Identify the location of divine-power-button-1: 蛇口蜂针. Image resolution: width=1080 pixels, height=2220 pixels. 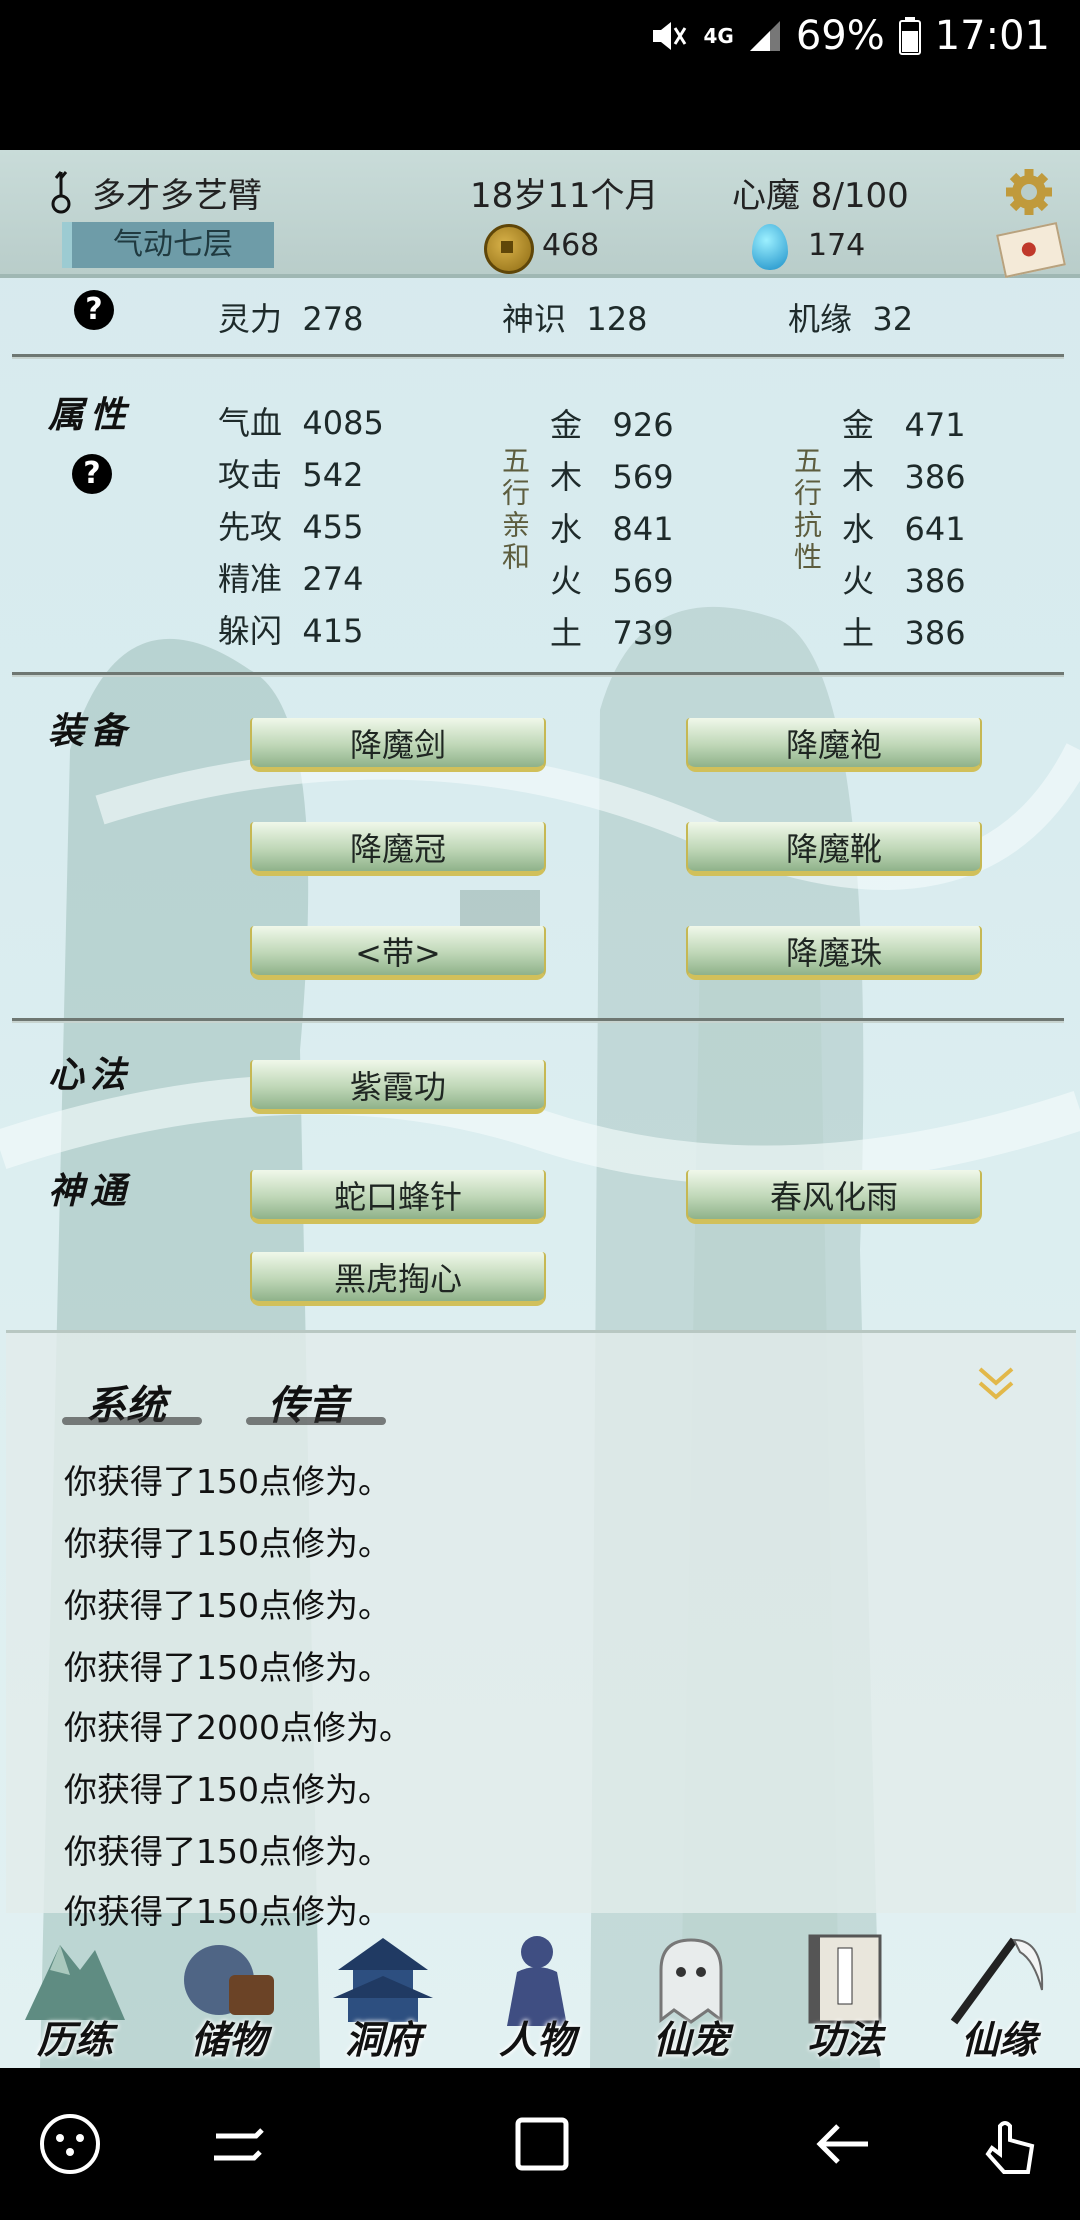
(398, 1197).